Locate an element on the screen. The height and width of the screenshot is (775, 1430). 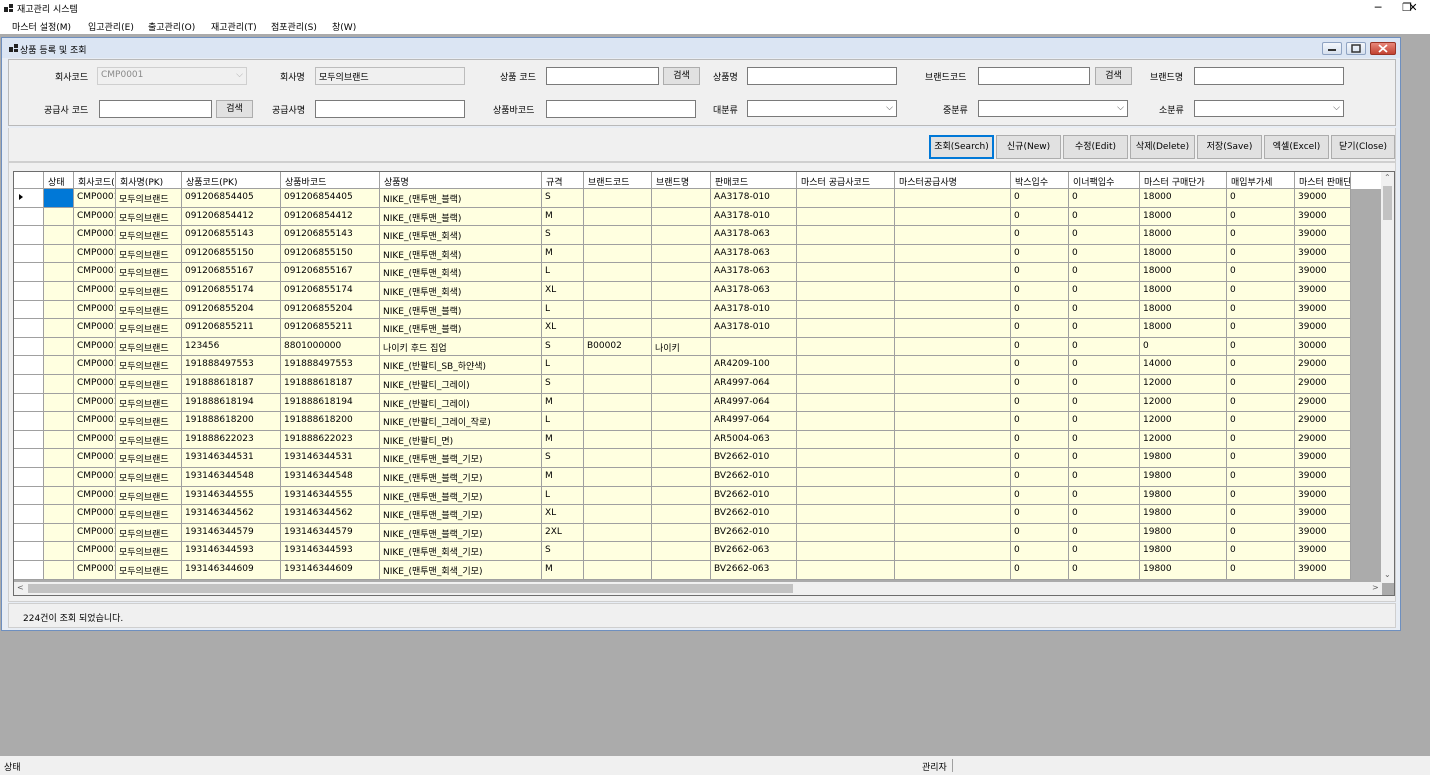
cell-sale-price: 29000 is located at coordinates (1323, 403).